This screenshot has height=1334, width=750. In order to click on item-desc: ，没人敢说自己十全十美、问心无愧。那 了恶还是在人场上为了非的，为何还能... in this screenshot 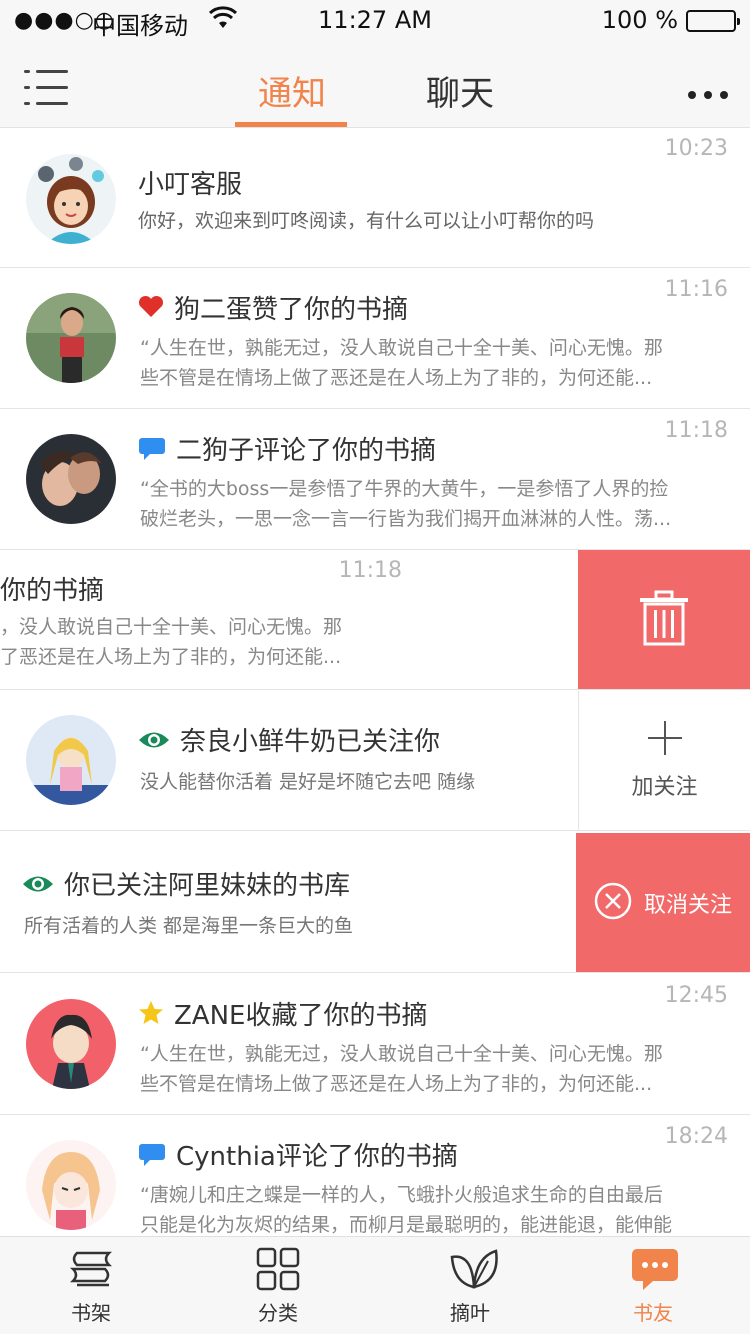, I will do `click(171, 642)`.